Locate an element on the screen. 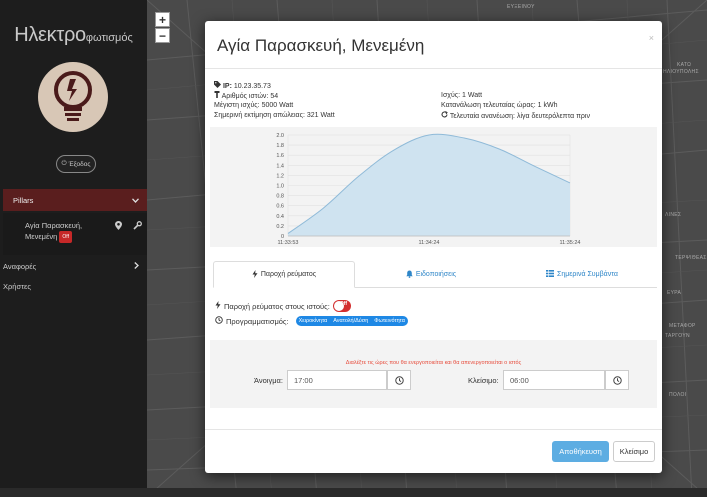  sidebar-item-pillars: Pillars is located at coordinates (75, 200).